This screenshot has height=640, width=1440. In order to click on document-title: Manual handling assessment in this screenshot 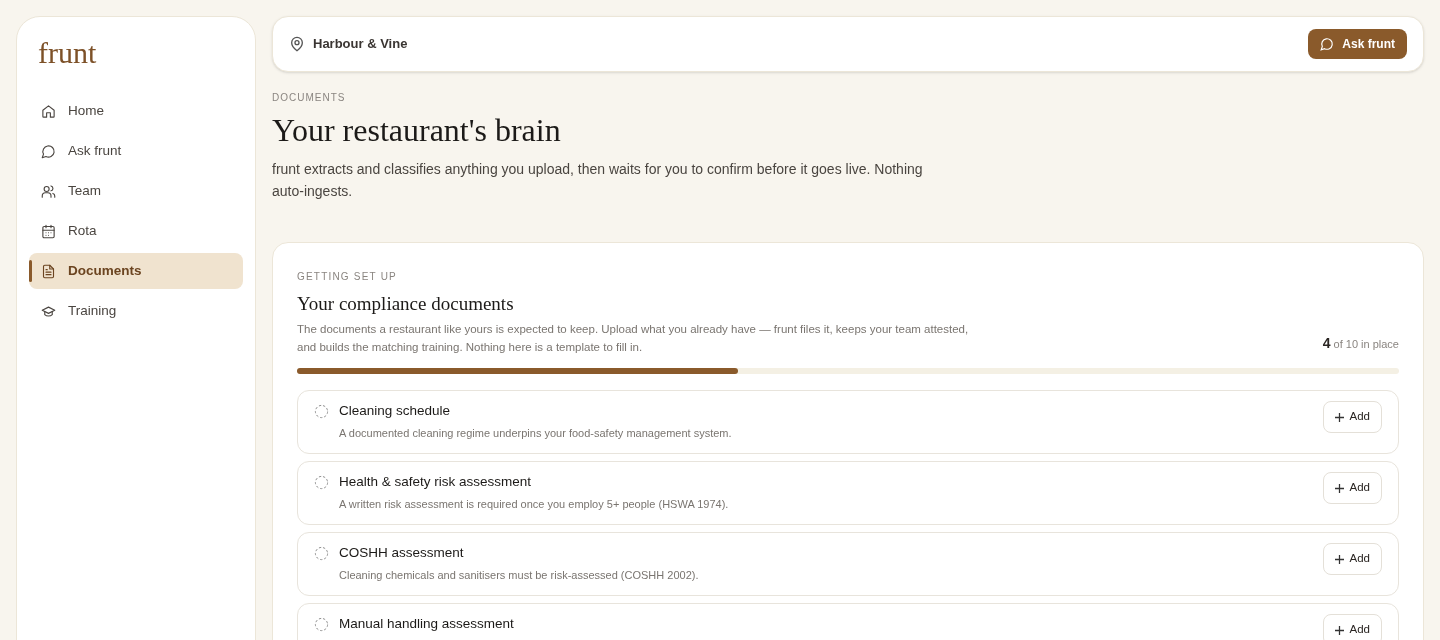, I will do `click(426, 624)`.